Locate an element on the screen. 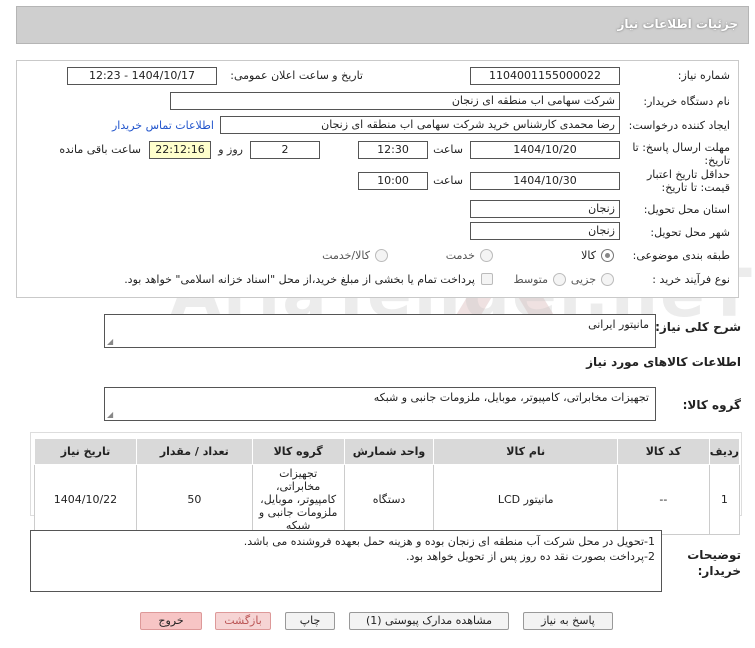 Image resolution: width=755 pixels, height=648 pixels. buyer-notes-label: توضیحات خریدار: is located at coordinates (714, 563).